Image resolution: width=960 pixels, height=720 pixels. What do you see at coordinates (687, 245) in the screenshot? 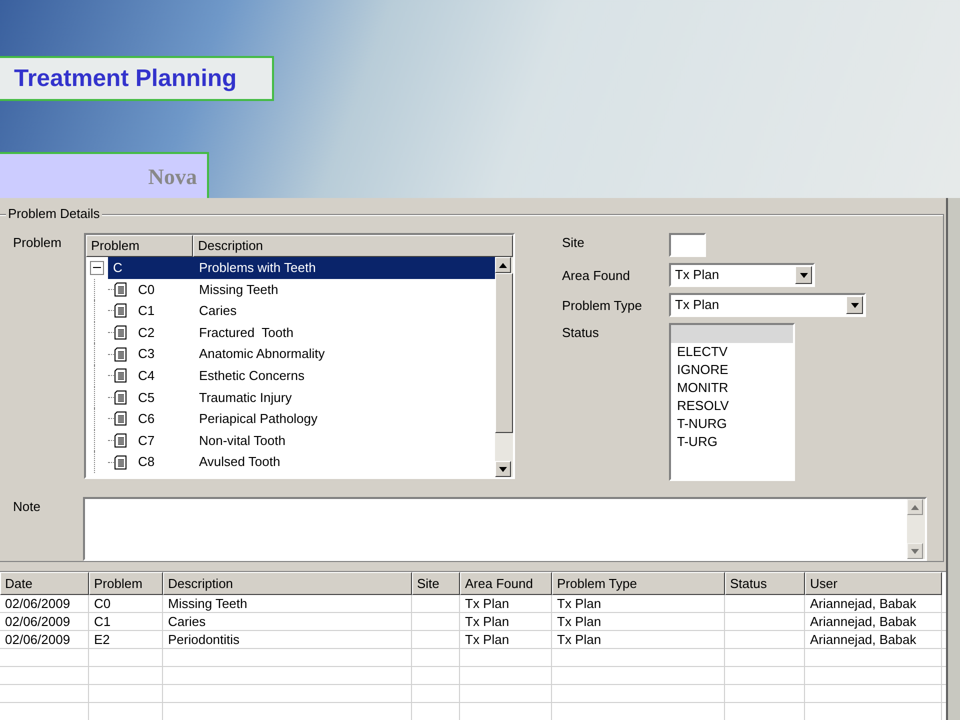
I see `site-field` at bounding box center [687, 245].